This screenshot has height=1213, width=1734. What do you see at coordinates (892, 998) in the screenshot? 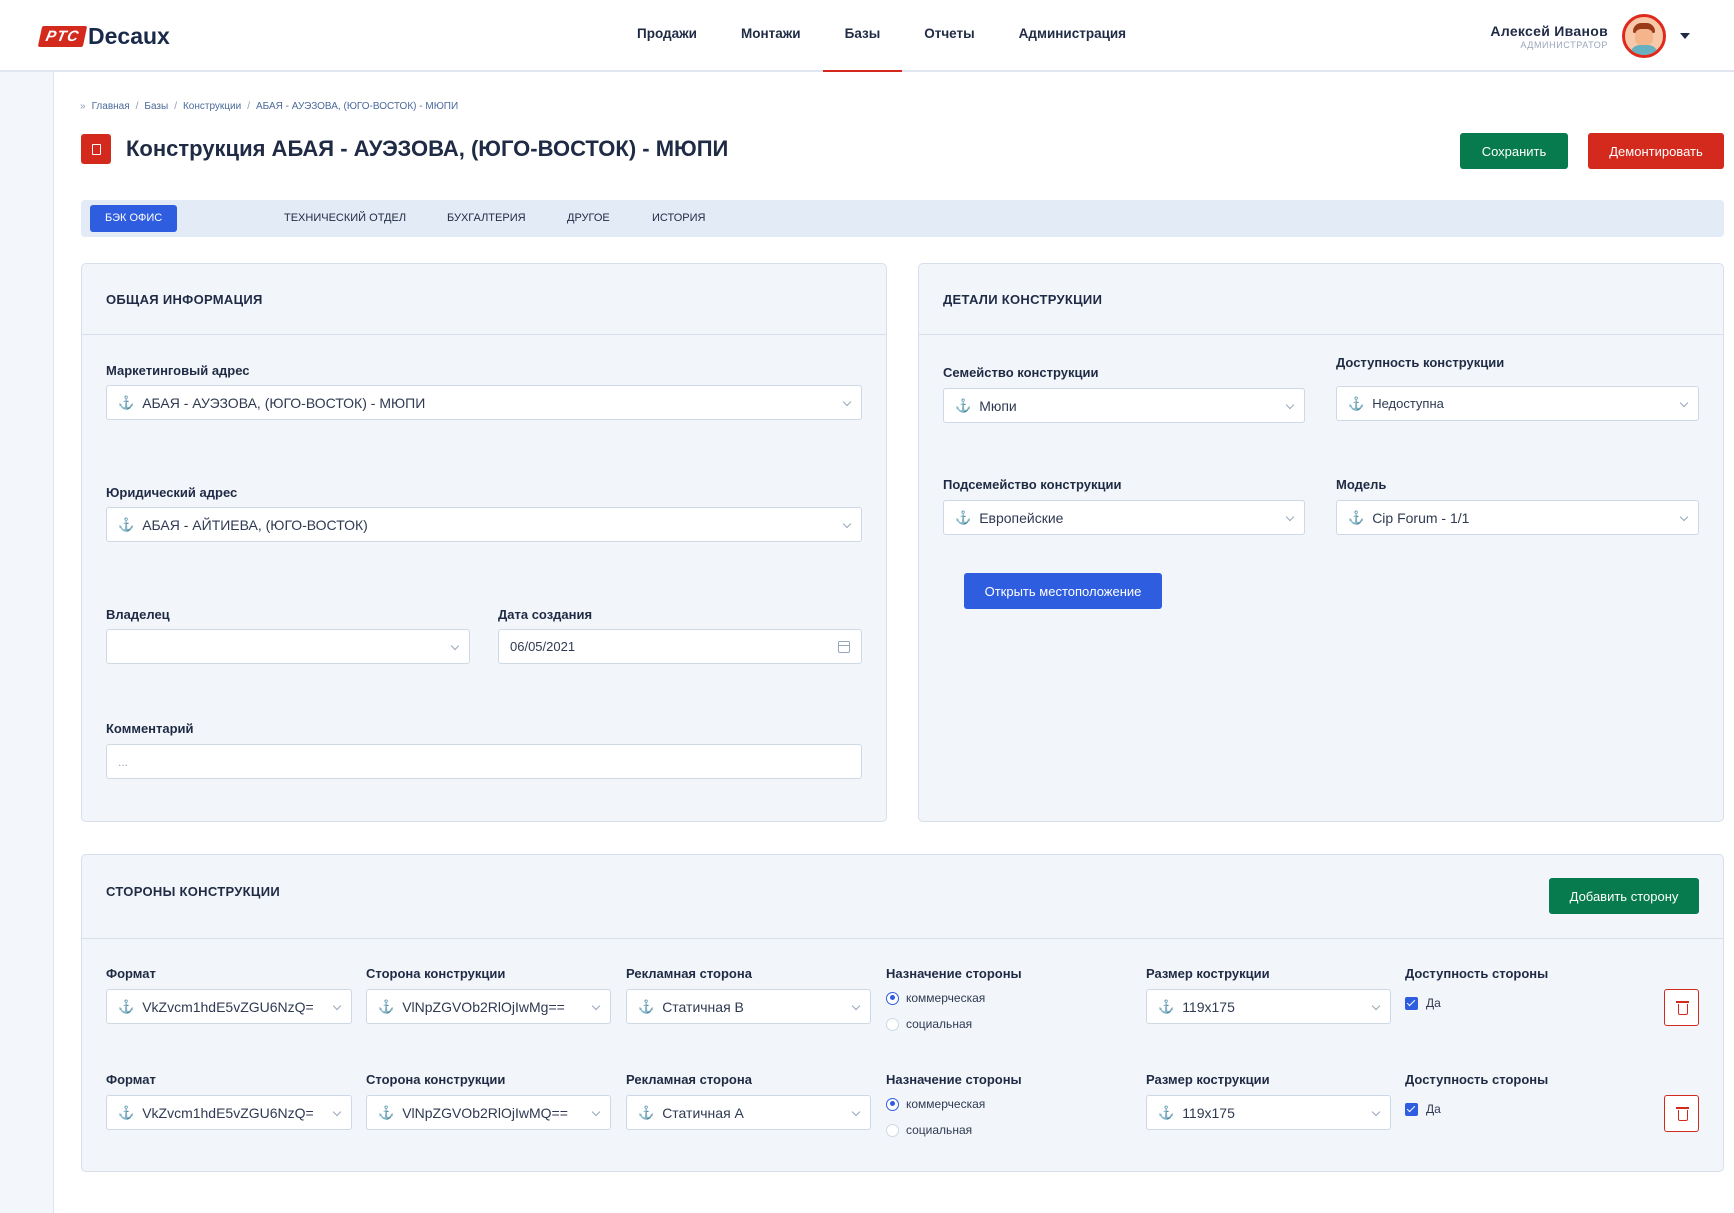
I see `radio-selected-icon` at bounding box center [892, 998].